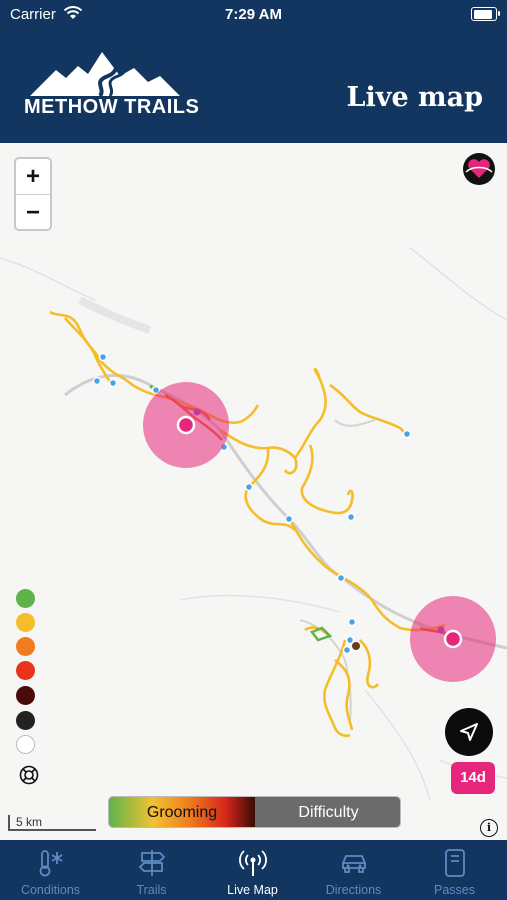 The width and height of the screenshot is (507, 900). What do you see at coordinates (50, 890) in the screenshot?
I see `tab-label: Conditions` at bounding box center [50, 890].